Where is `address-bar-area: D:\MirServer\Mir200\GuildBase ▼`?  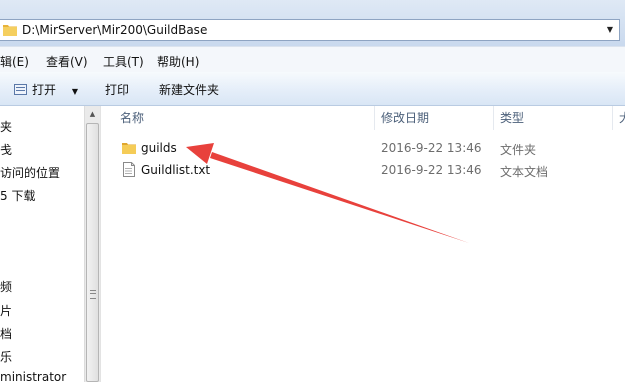 address-bar-area: D:\MirServer\Mir200\GuildBase ▼ is located at coordinates (312, 23).